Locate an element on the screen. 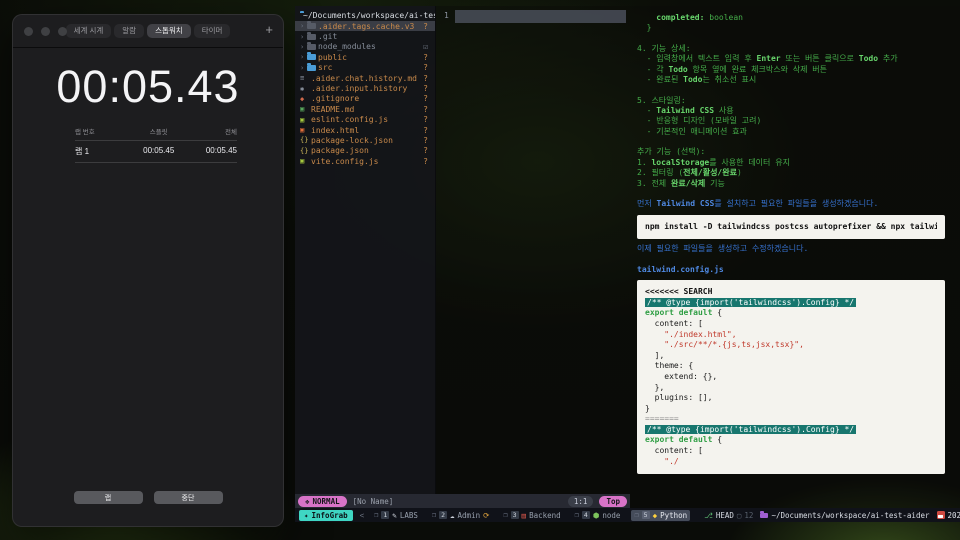 The height and width of the screenshot is (540, 960). tmux-session-name: InfoGrab is located at coordinates (329, 515).